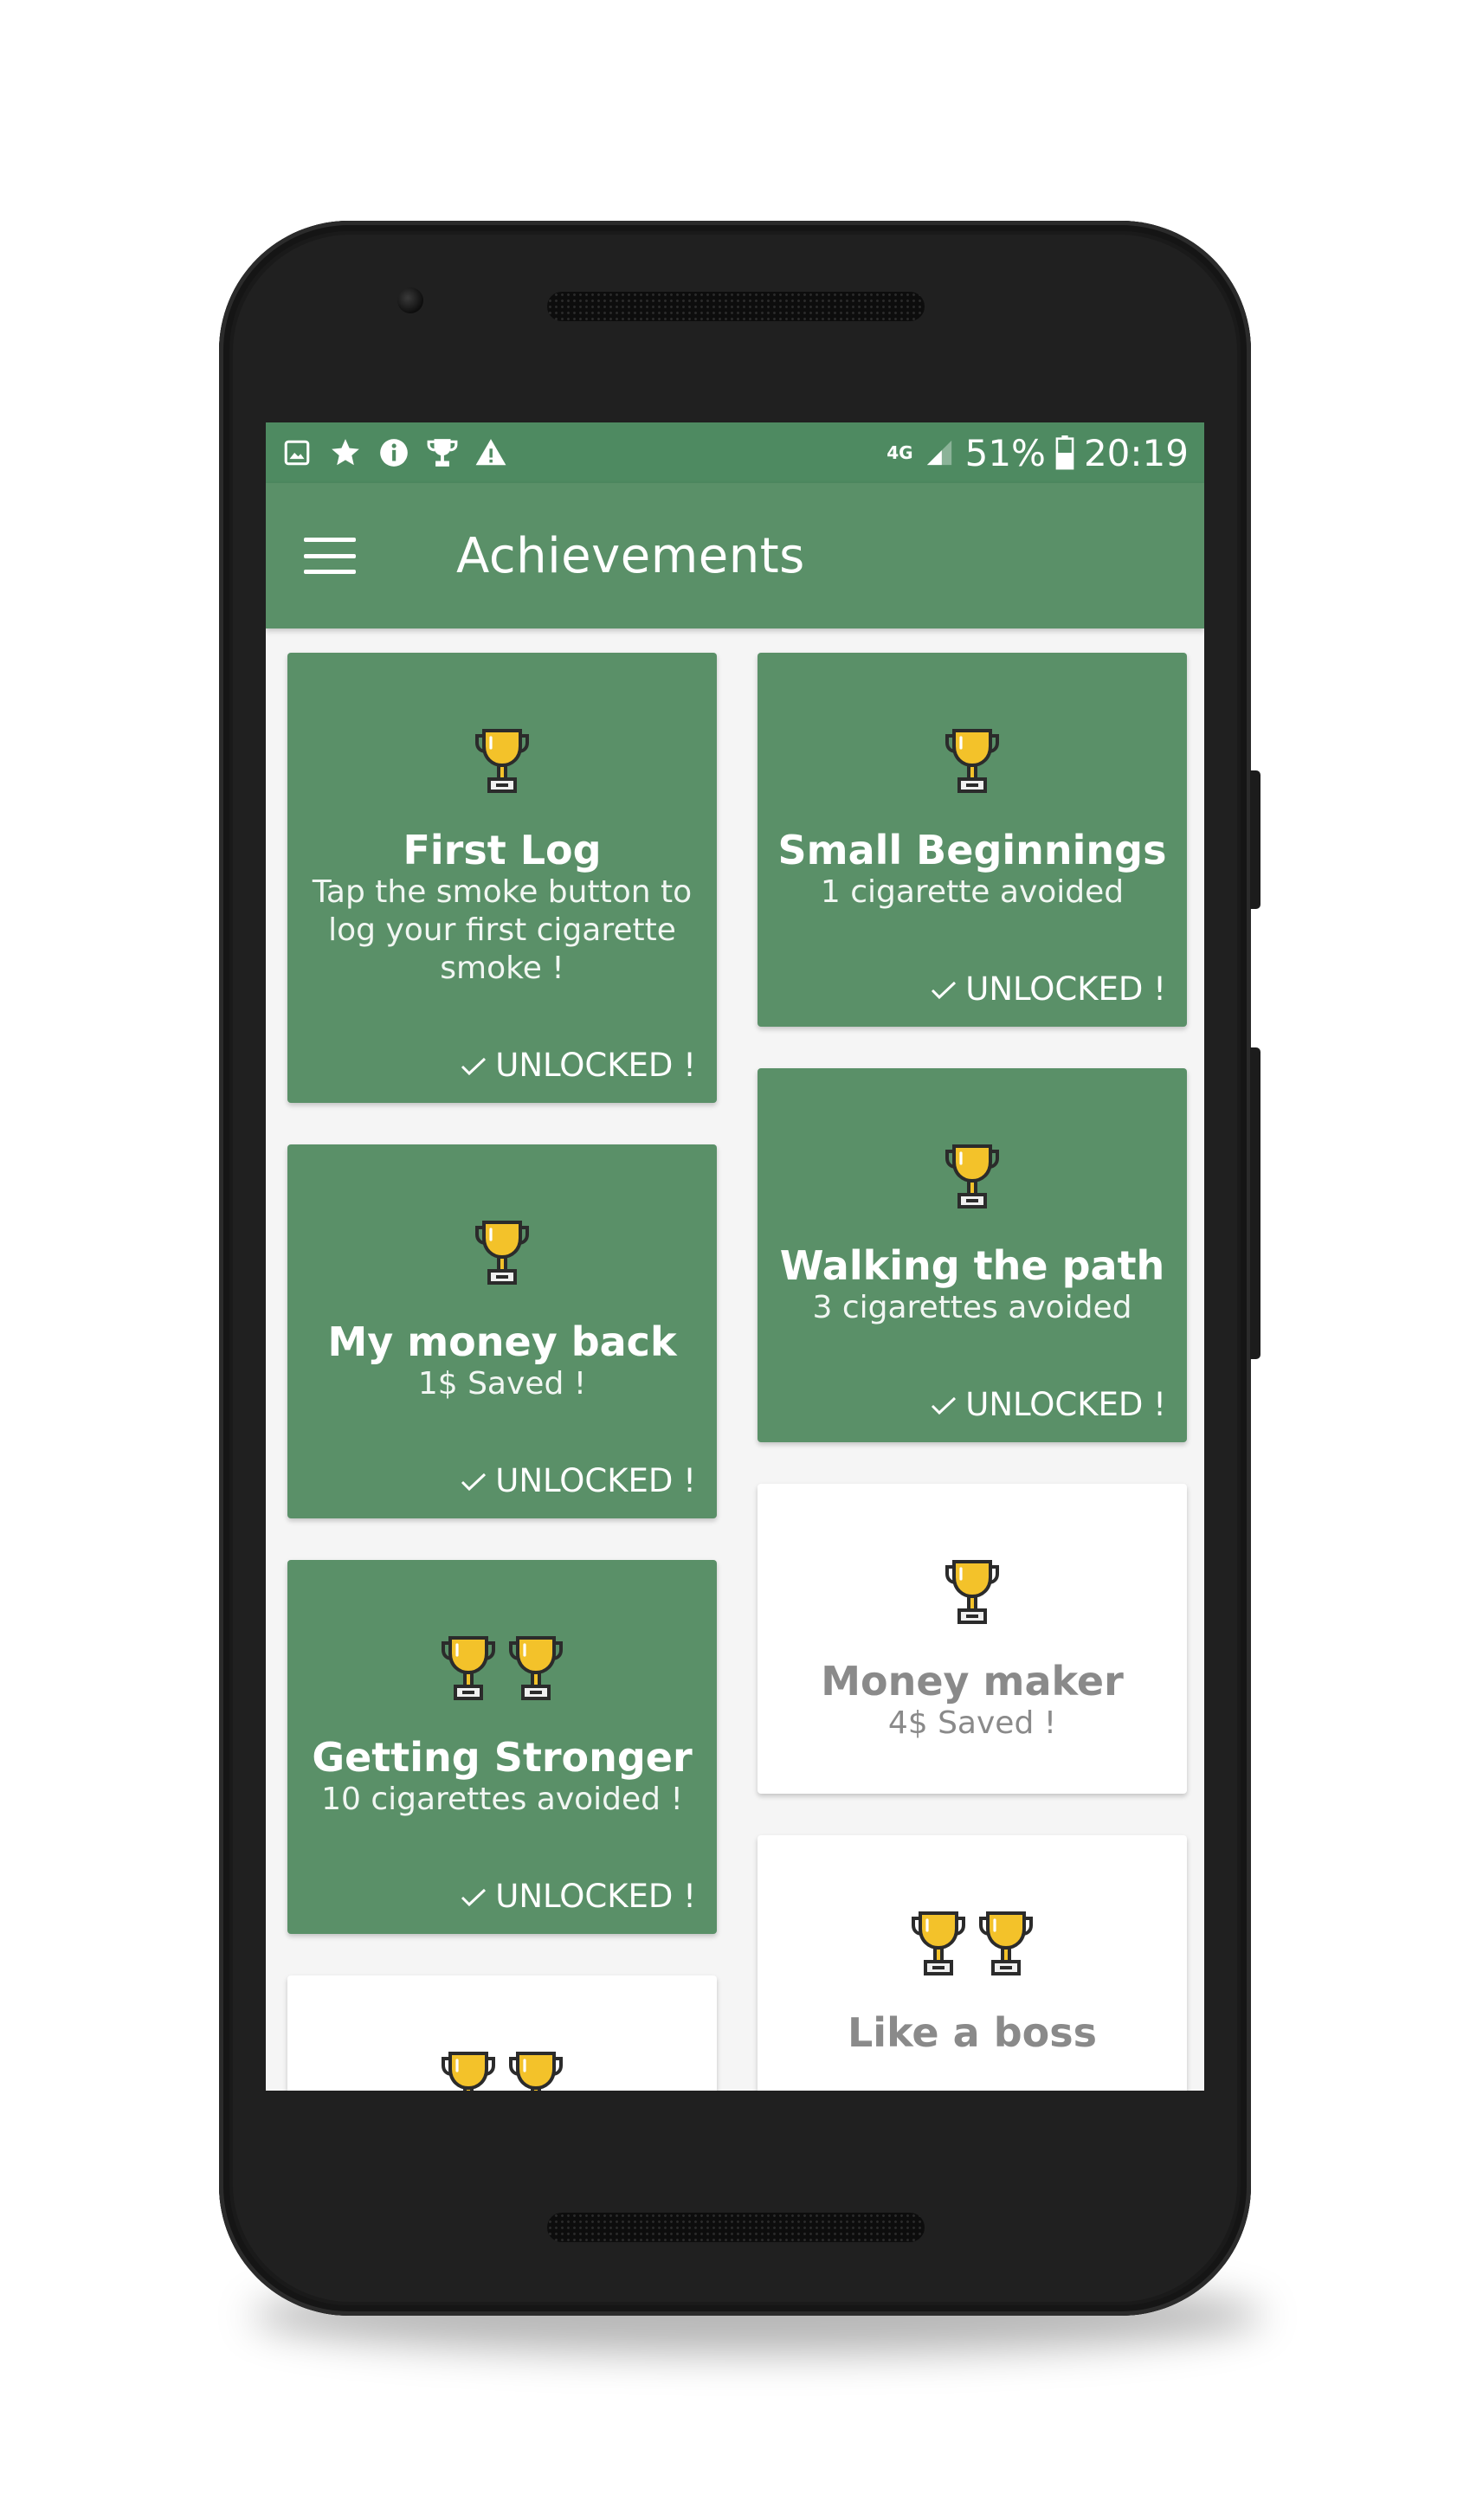  Describe the element at coordinates (410, 300) in the screenshot. I see `front-camera` at that location.